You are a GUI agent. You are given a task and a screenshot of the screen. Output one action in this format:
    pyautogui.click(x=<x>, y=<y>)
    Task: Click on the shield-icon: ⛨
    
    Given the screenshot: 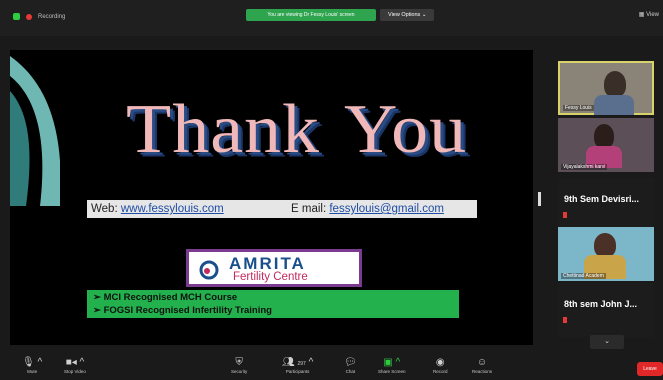 What is the action you would take?
    pyautogui.click(x=239, y=362)
    